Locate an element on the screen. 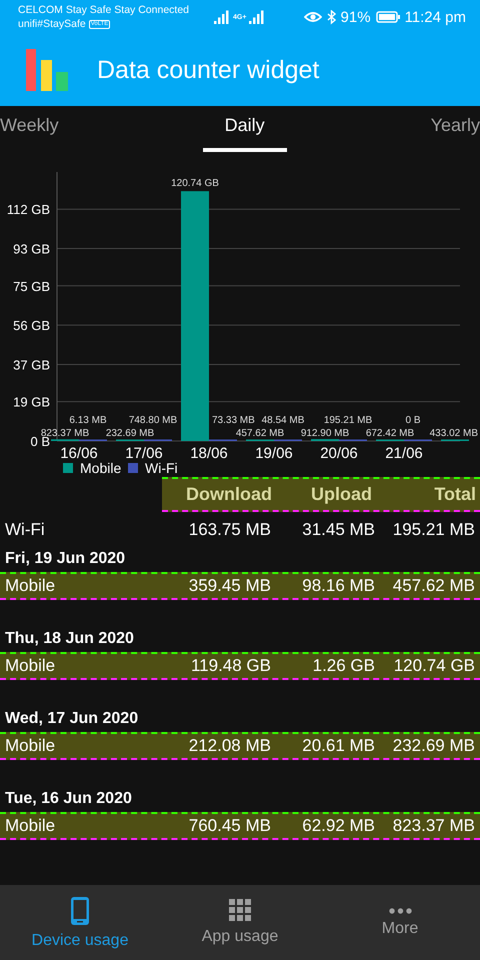 The height and width of the screenshot is (960, 480). table-cell-text: 1.26 GB is located at coordinates (343, 666).